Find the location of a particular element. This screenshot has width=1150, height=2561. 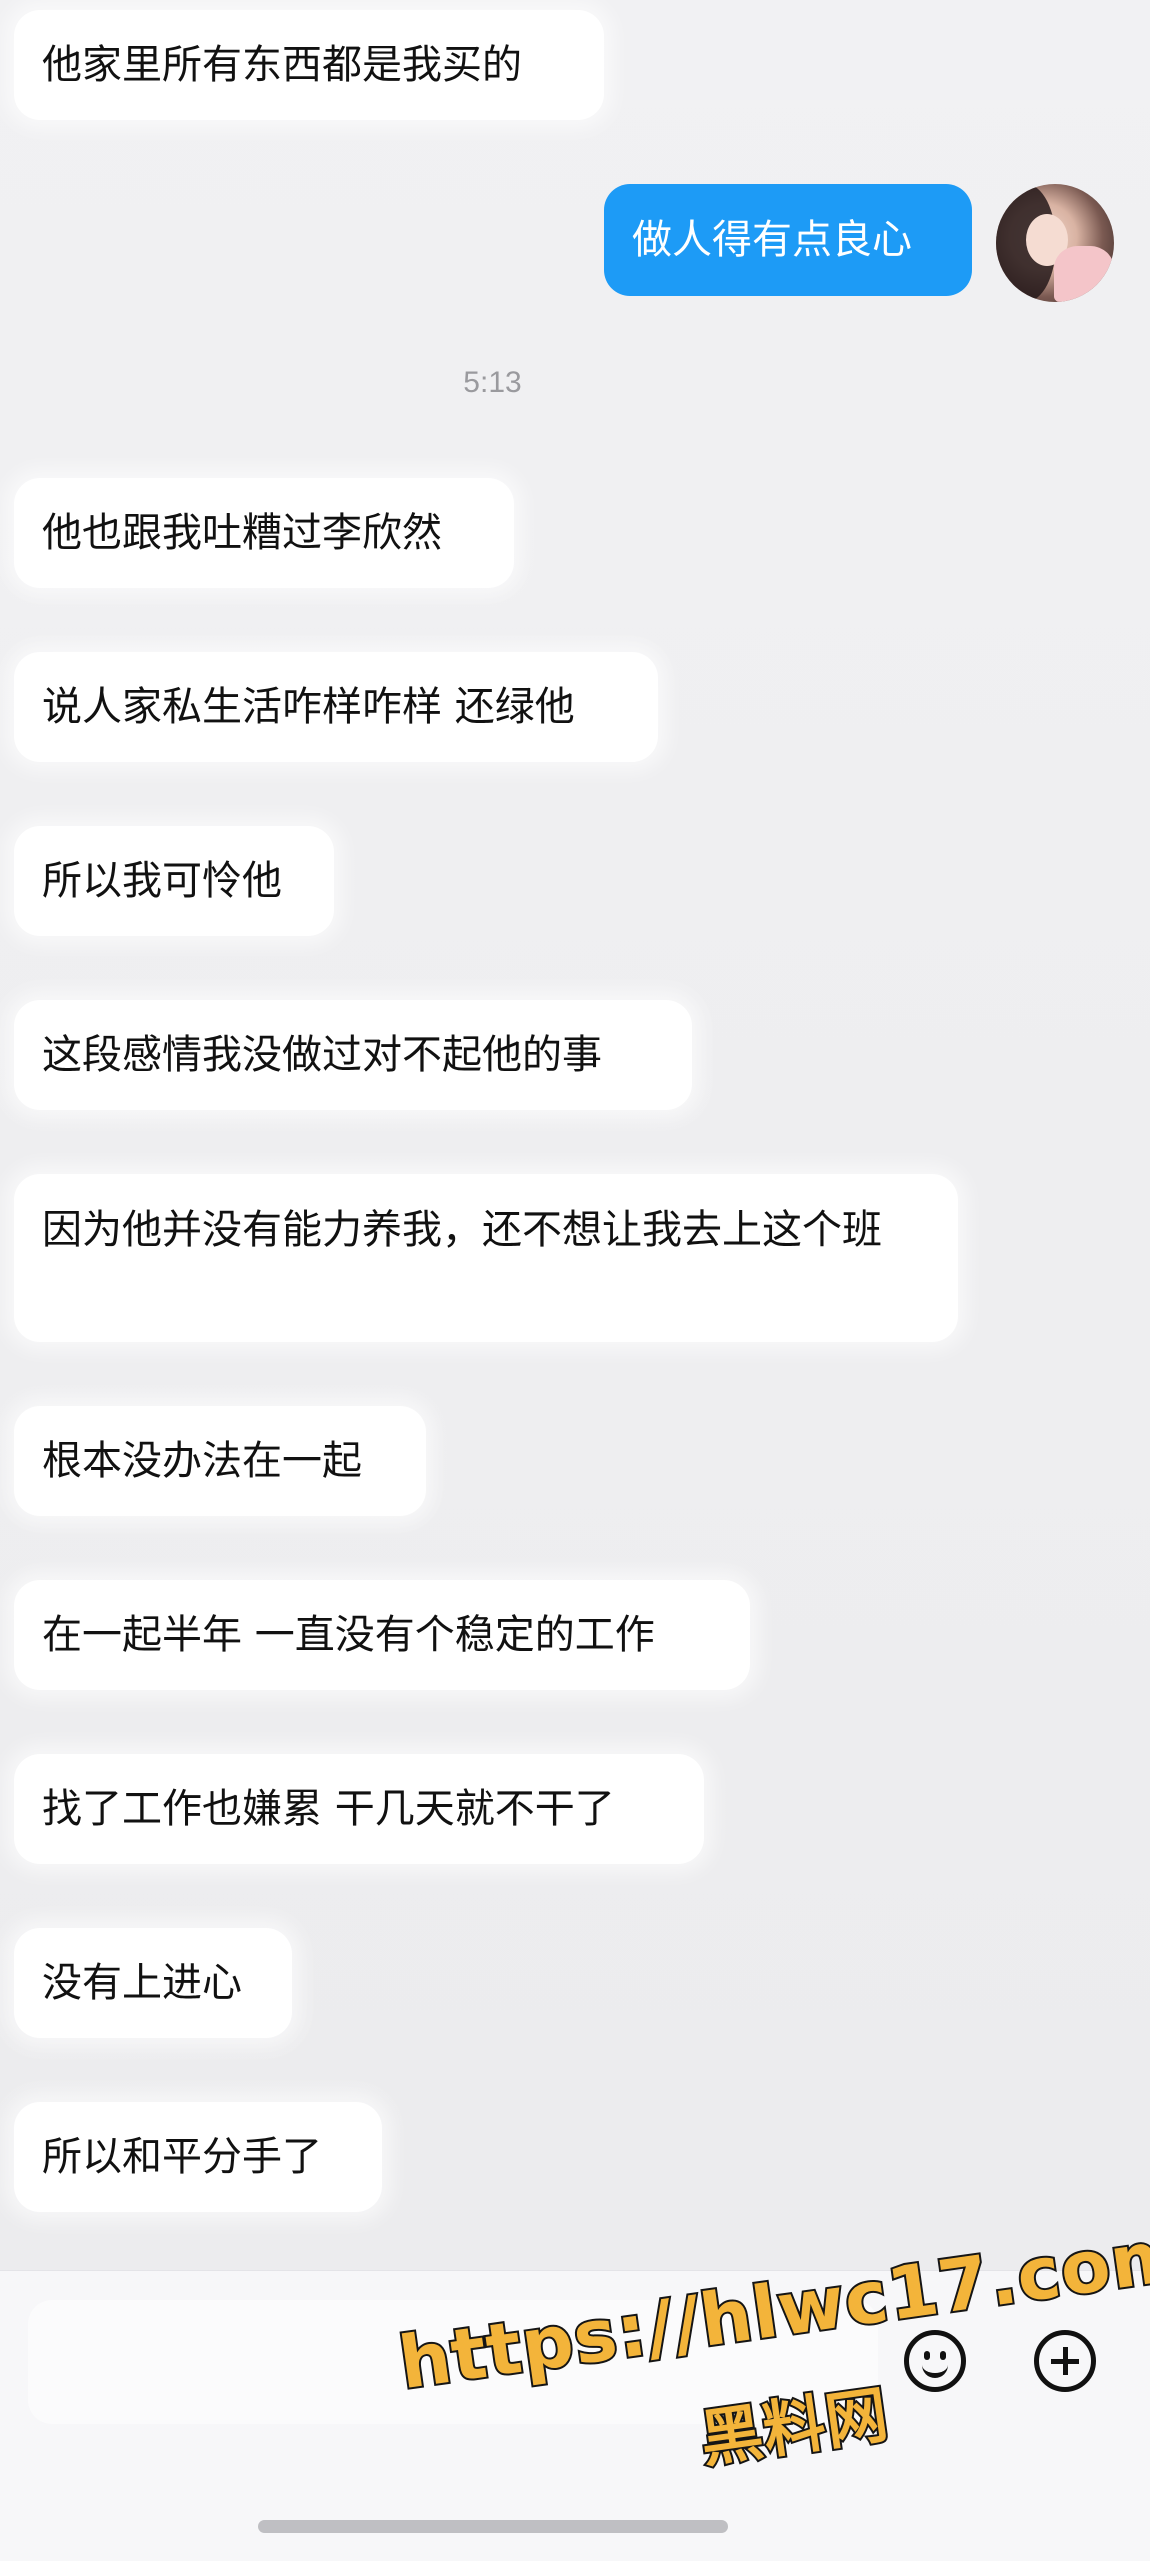

message-bubble-received: 找了工作也嫌累 干几天就不干了 is located at coordinates (359, 1809).